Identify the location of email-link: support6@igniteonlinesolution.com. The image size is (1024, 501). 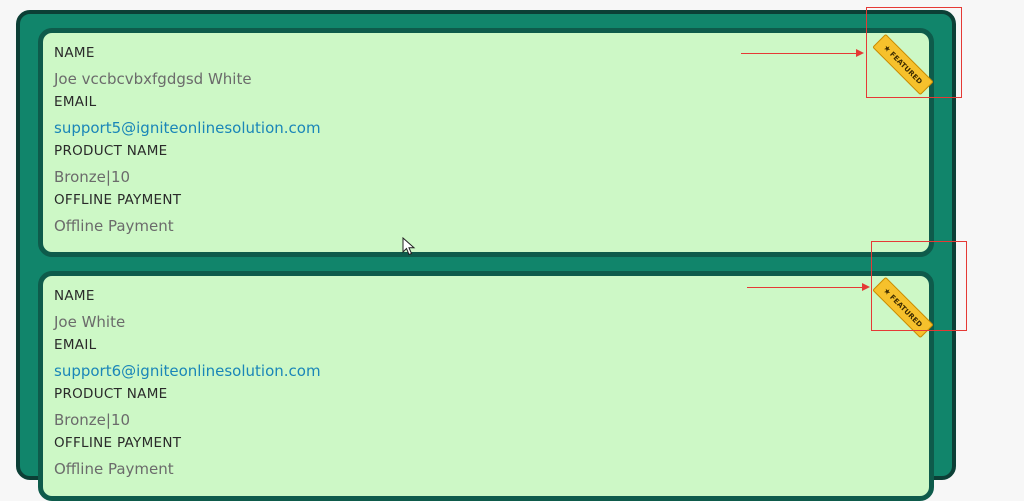
(491, 371).